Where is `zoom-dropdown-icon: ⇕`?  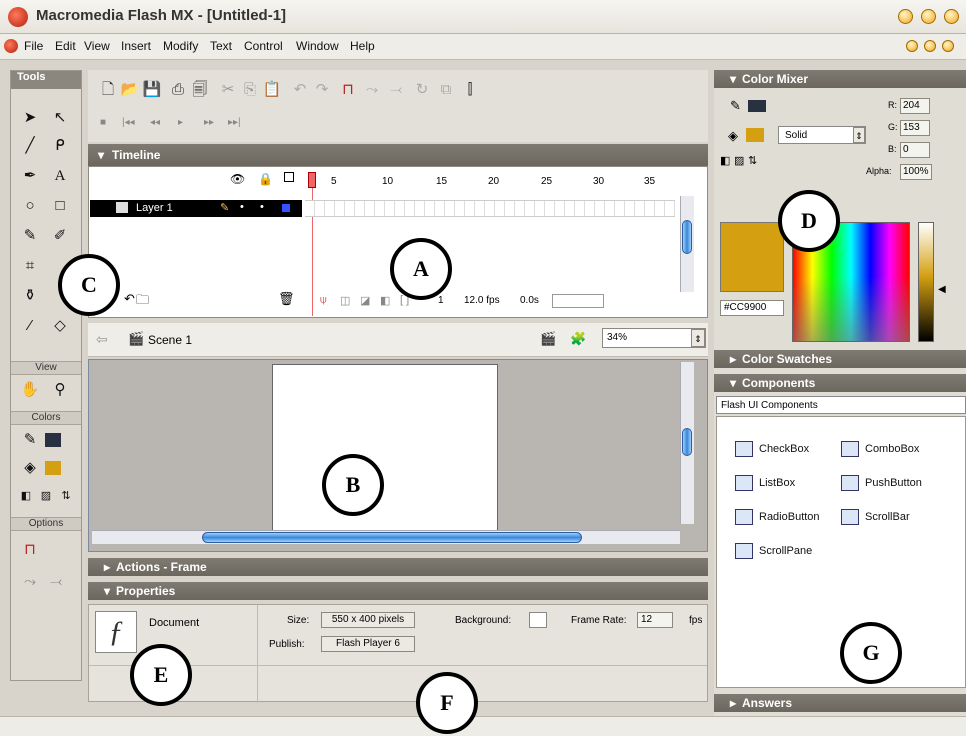
zoom-dropdown-icon: ⇕ is located at coordinates (698, 338).